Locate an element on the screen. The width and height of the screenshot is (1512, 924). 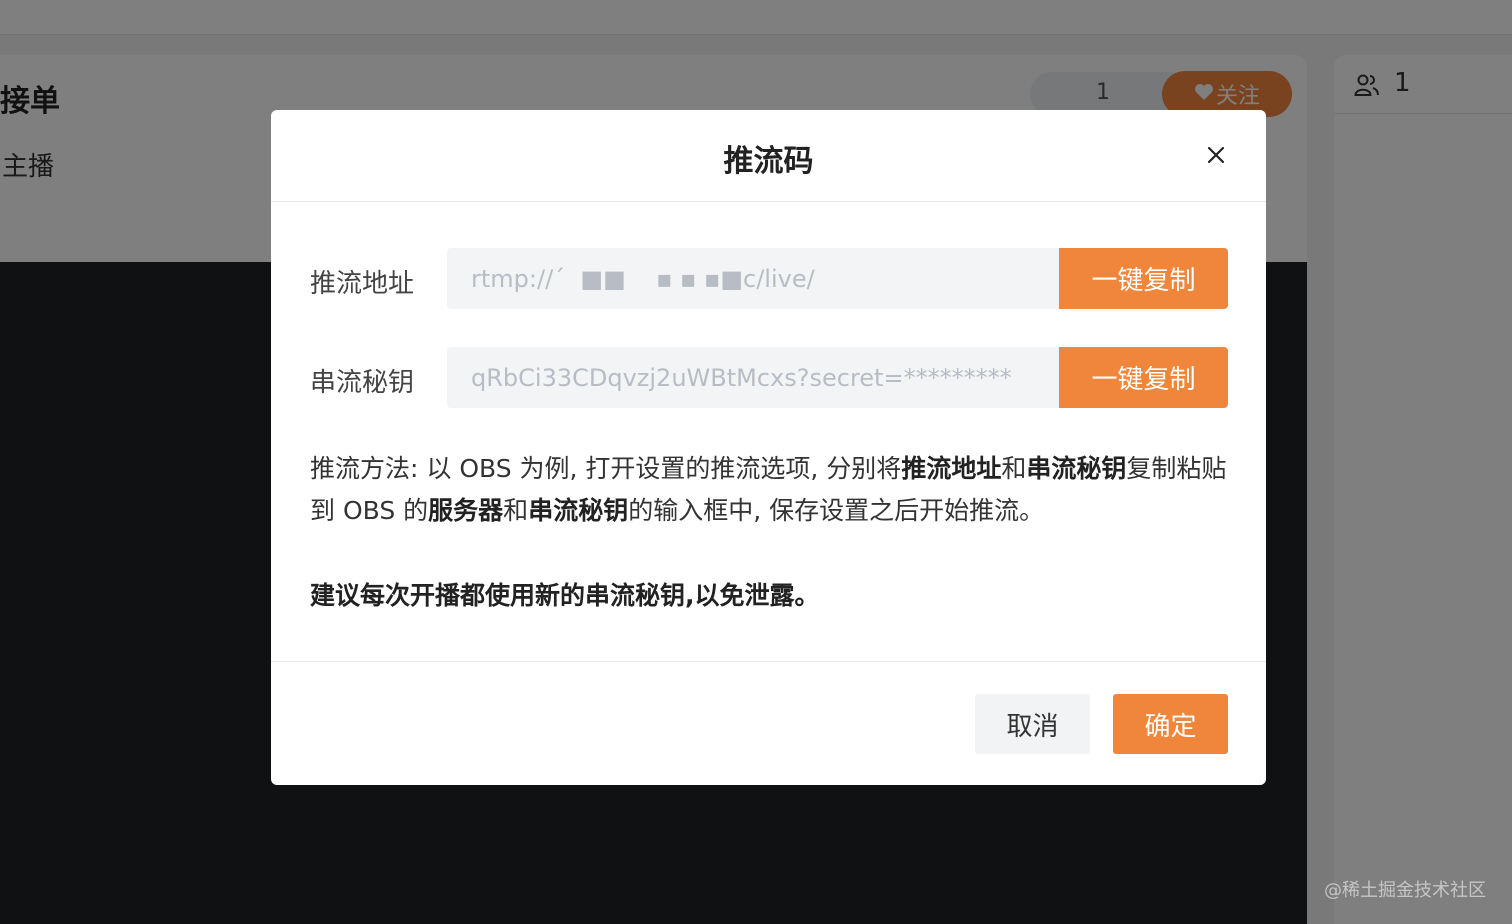
close-button is located at coordinates (1216, 155).